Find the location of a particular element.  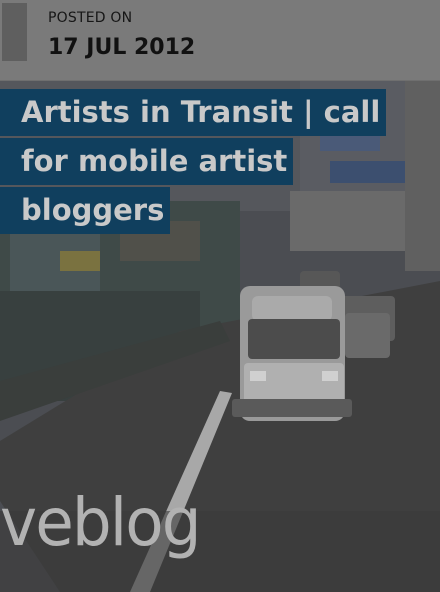

image-watermark-text: veblog is located at coordinates (101, 522).